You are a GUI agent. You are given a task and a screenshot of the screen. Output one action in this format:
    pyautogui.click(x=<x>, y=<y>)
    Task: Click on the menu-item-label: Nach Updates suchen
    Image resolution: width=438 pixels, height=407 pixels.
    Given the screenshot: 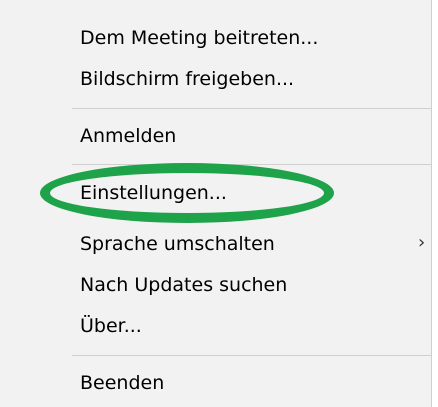 What is the action you would take?
    pyautogui.click(x=184, y=285)
    